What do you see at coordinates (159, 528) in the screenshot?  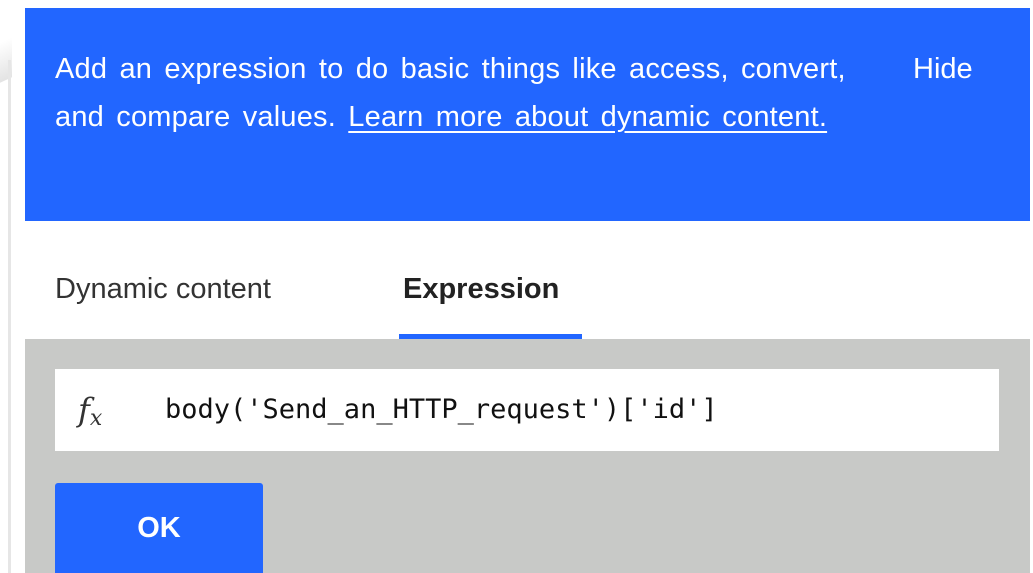 I see `ok-button: OK` at bounding box center [159, 528].